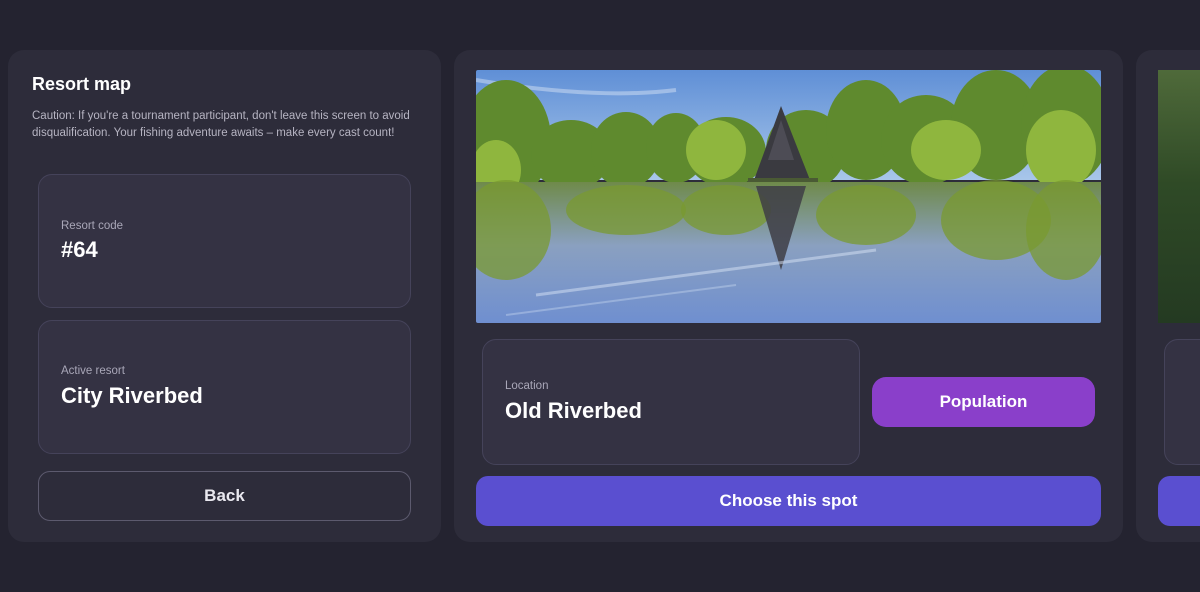 This screenshot has height=592, width=1200. Describe the element at coordinates (788, 501) in the screenshot. I see `choose-spot-button: Choose this spot` at that location.